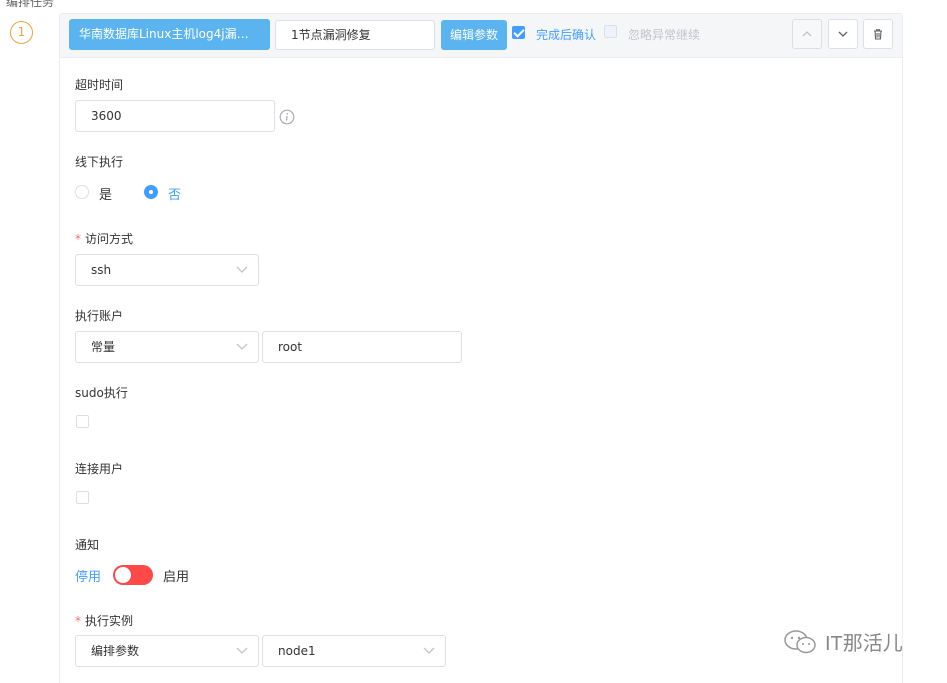  What do you see at coordinates (174, 193) in the screenshot?
I see `offline-no-label: 否` at bounding box center [174, 193].